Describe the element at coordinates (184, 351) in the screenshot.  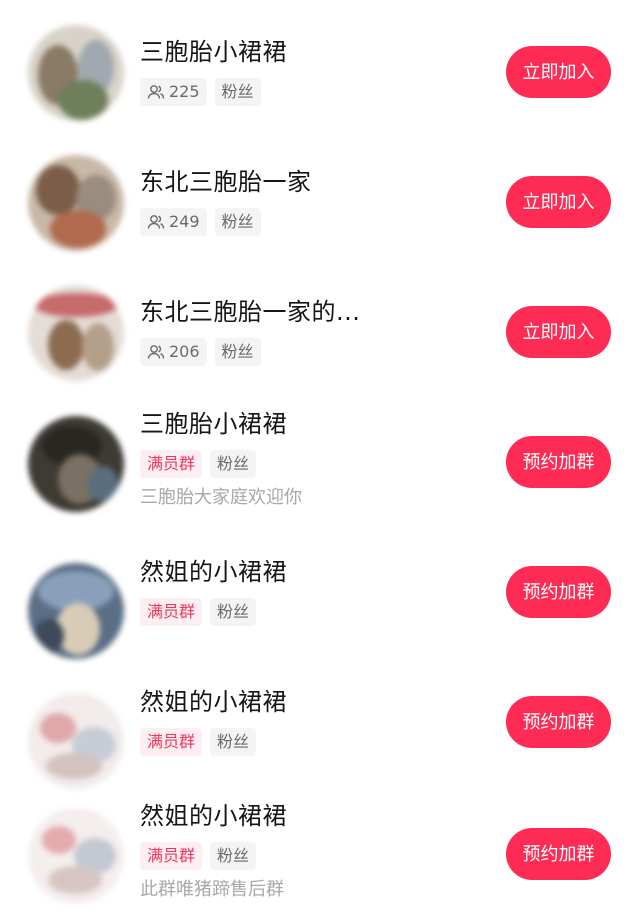
I see `member-count: 206` at that location.